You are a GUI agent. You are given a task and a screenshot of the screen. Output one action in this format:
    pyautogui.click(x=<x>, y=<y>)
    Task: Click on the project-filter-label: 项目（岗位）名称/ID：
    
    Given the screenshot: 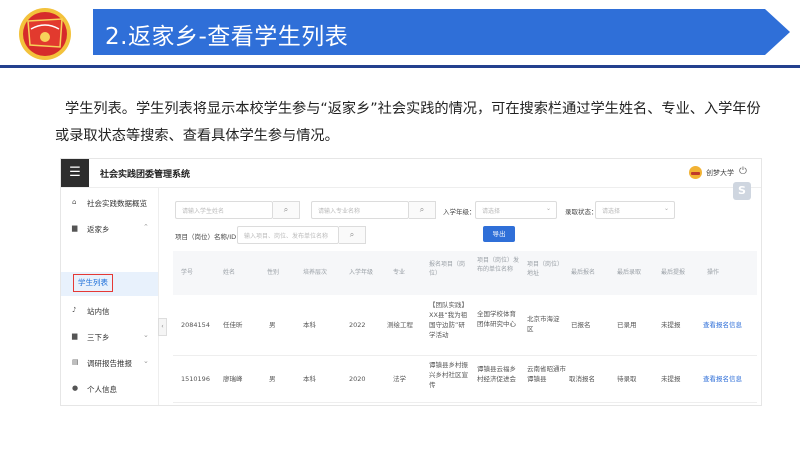 What is the action you would take?
    pyautogui.click(x=209, y=237)
    